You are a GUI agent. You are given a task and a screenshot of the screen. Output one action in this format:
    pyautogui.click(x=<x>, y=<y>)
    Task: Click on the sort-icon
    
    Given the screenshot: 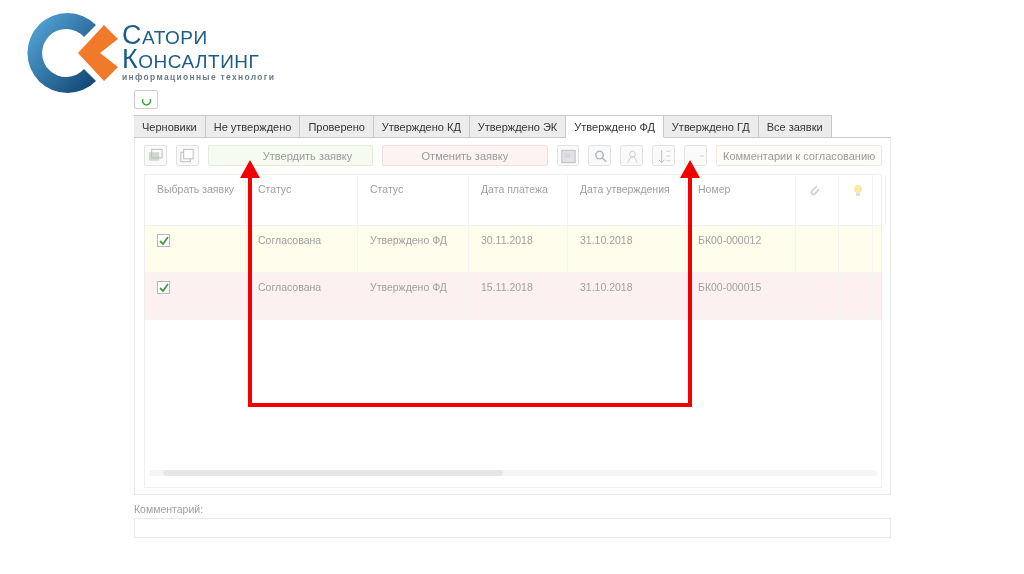 What is the action you would take?
    pyautogui.click(x=664, y=156)
    